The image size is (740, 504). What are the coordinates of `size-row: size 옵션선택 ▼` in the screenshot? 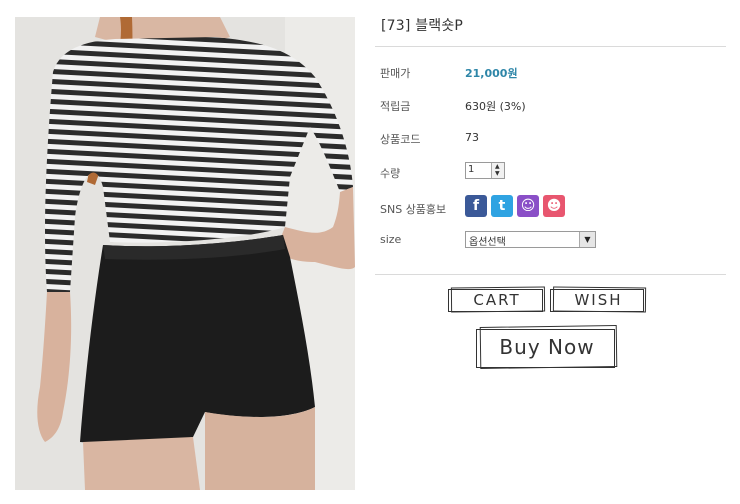 It's located at (550, 240).